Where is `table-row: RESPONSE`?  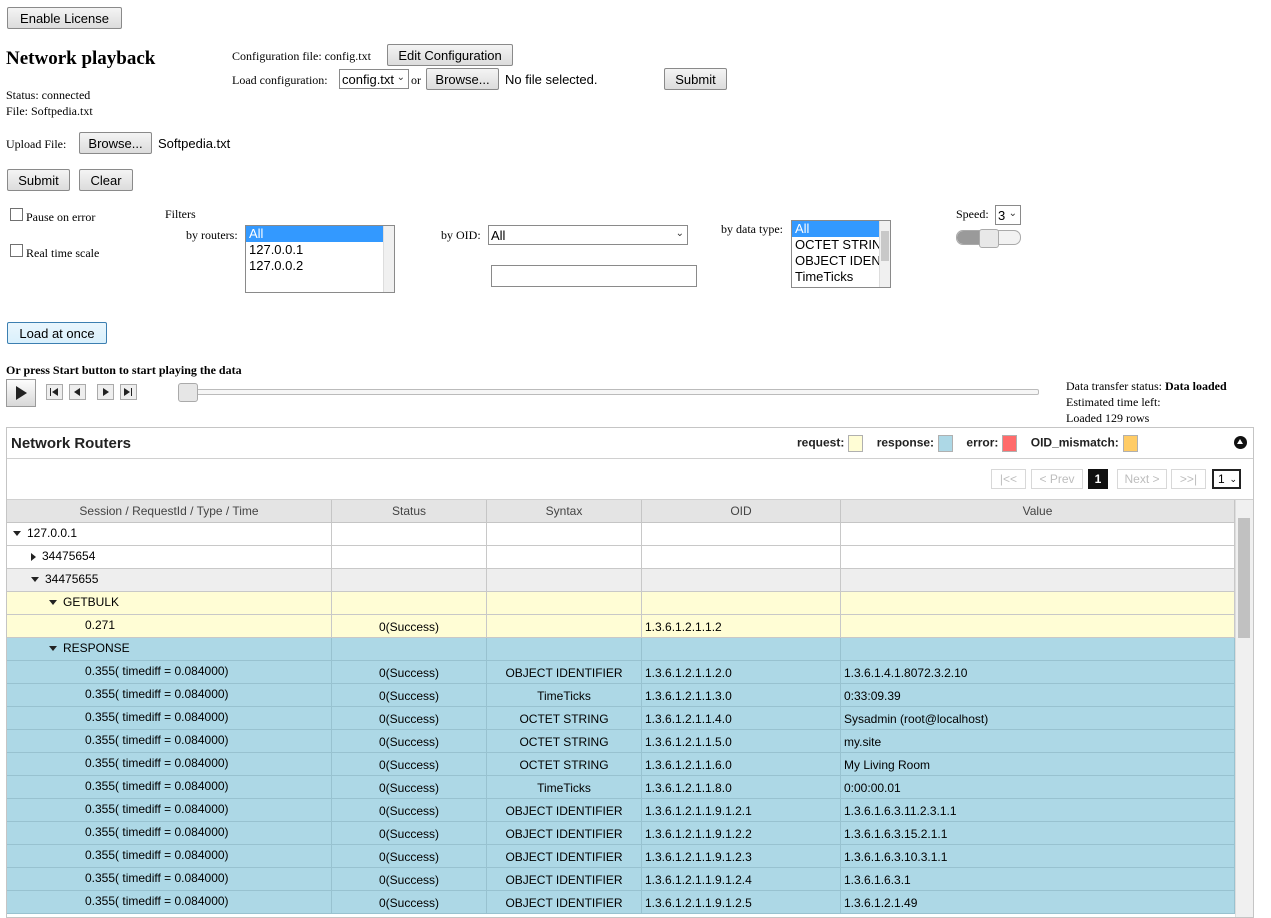 table-row: RESPONSE is located at coordinates (621, 649).